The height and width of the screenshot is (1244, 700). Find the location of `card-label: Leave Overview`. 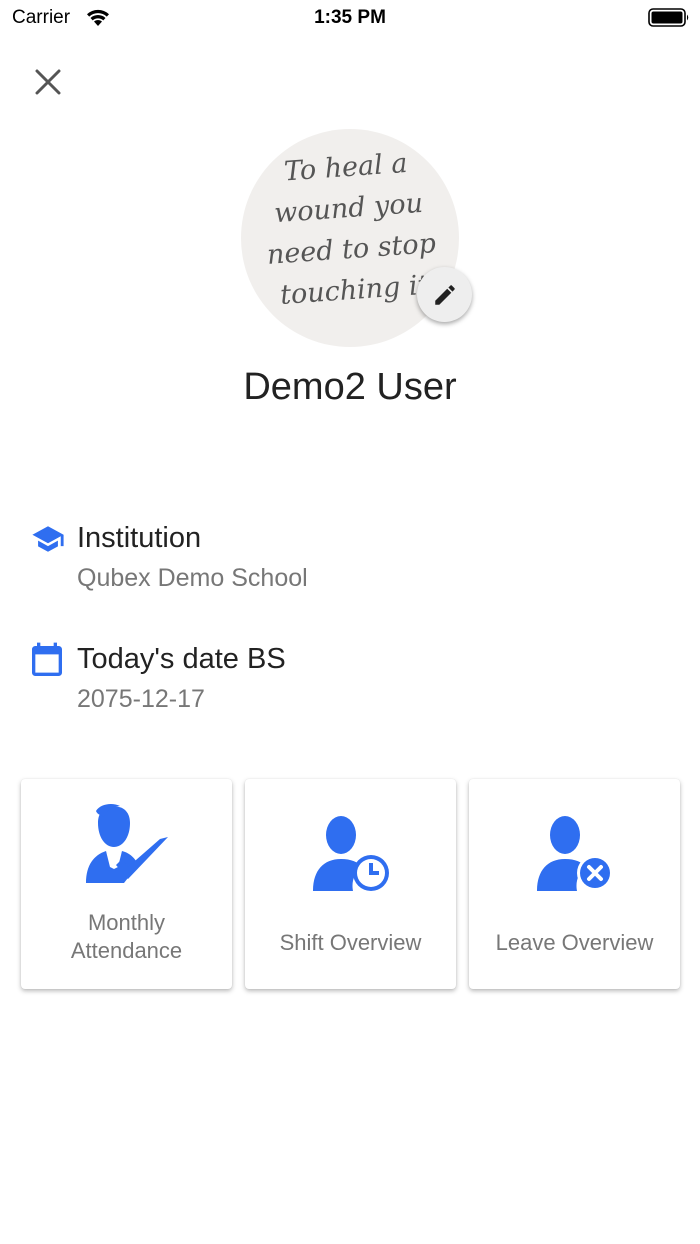

card-label: Leave Overview is located at coordinates (574, 942).